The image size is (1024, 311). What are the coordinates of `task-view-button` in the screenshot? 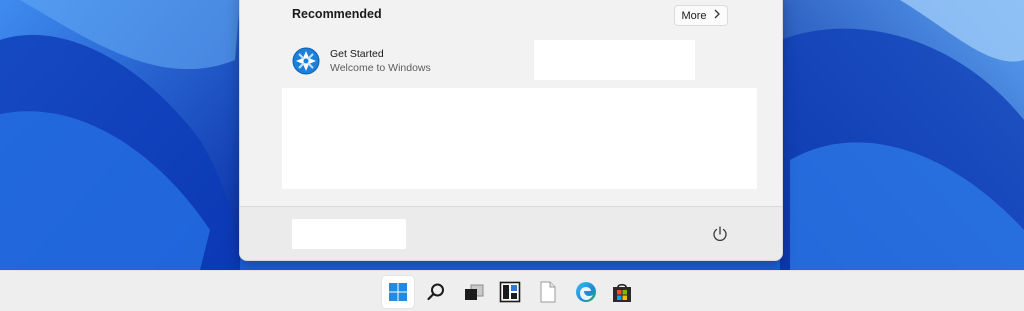 It's located at (474, 292).